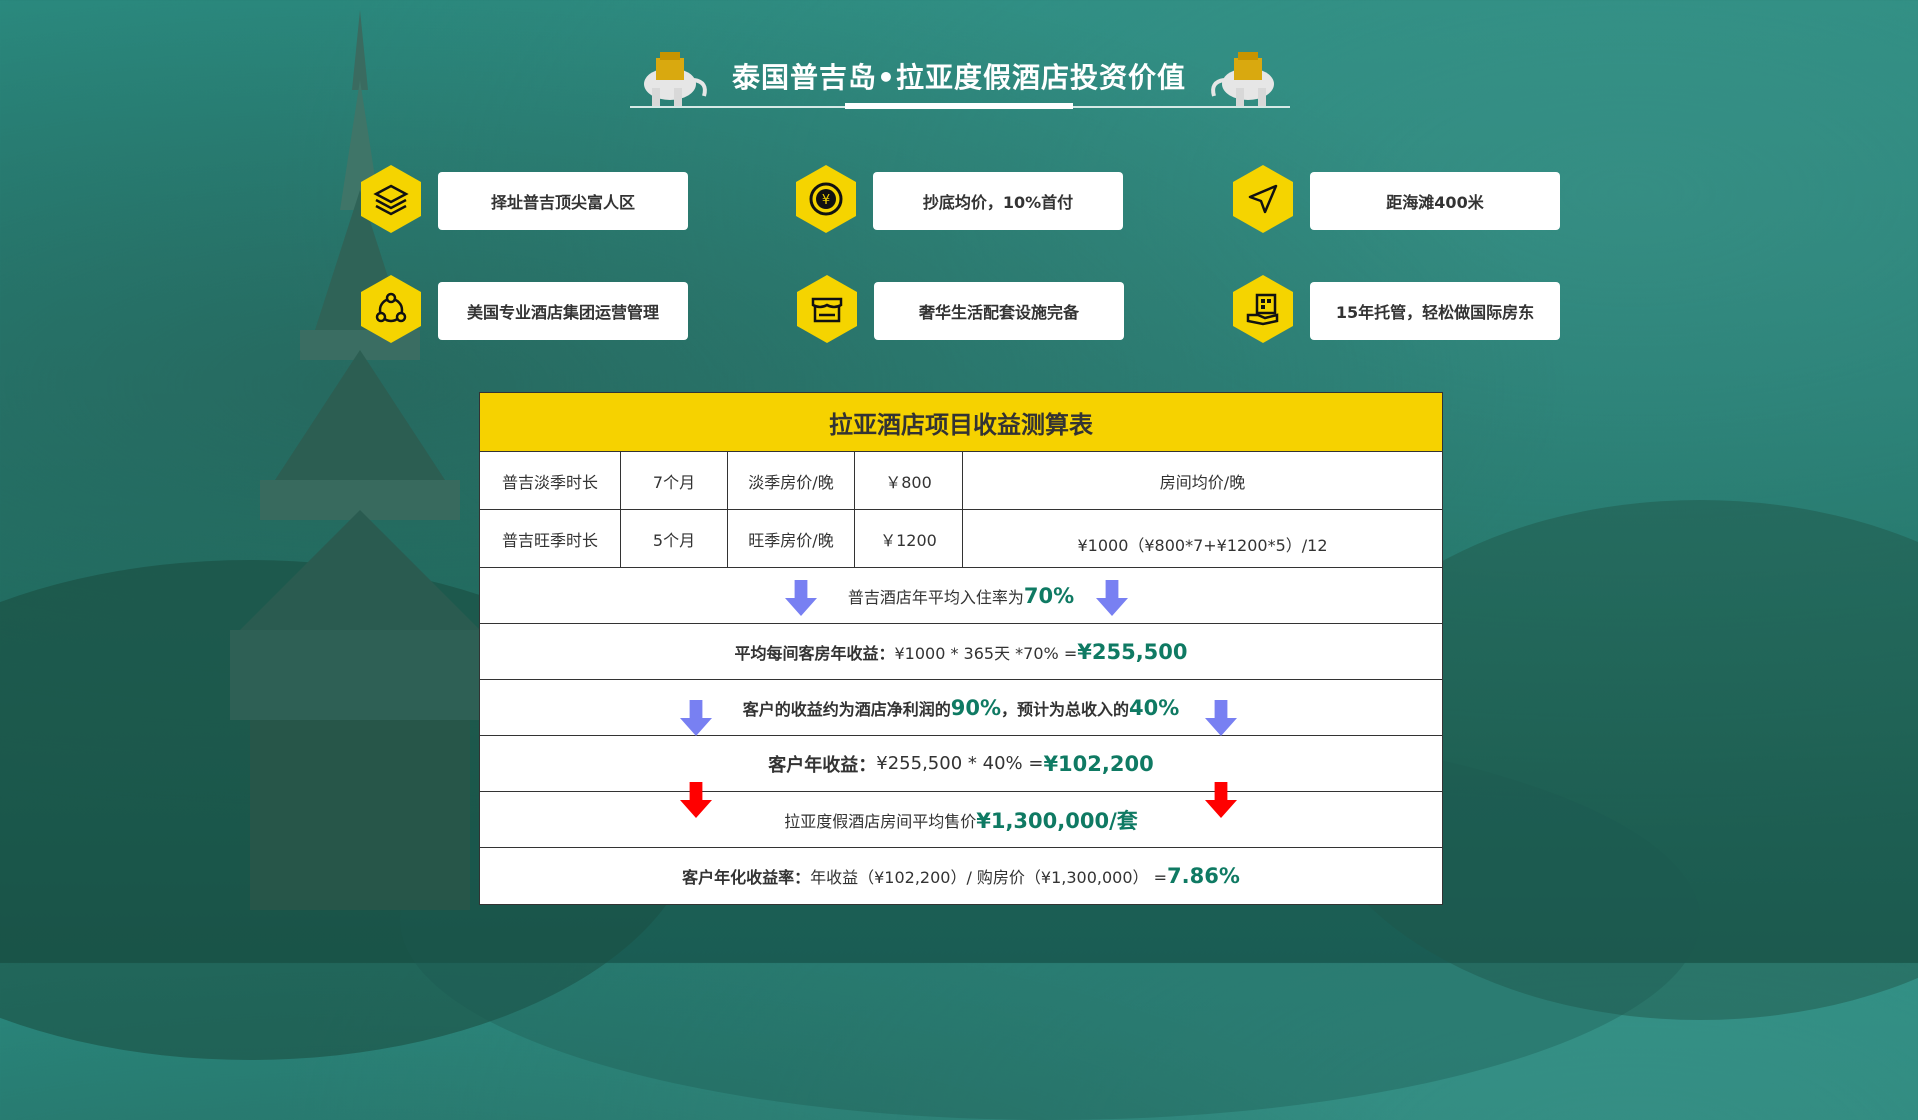 Image resolution: width=1918 pixels, height=1120 pixels. I want to click on total-income-value: 40%, so click(1154, 707).